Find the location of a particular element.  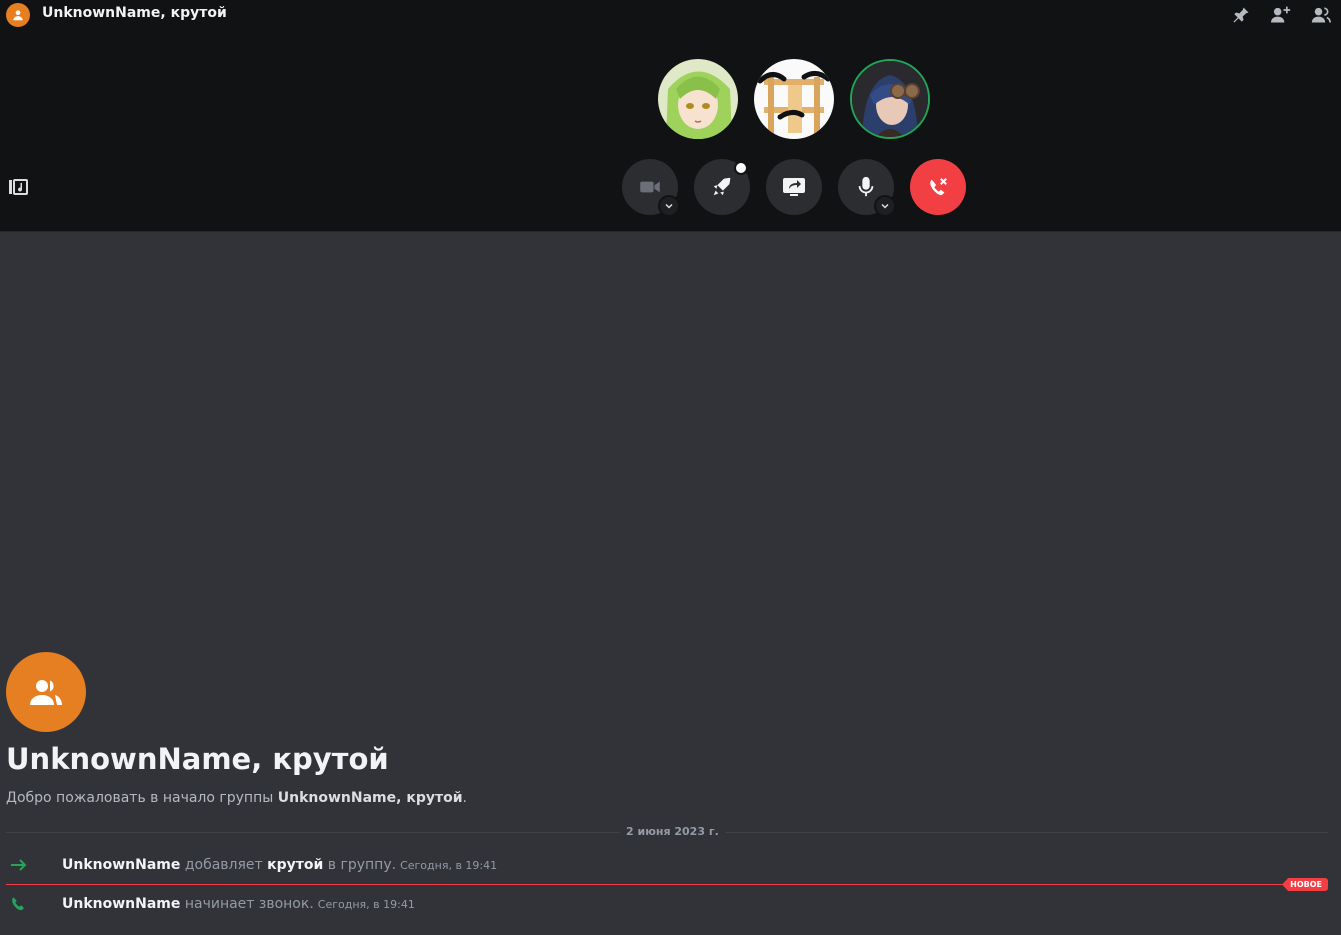

leave-call-icon is located at coordinates (938, 187).